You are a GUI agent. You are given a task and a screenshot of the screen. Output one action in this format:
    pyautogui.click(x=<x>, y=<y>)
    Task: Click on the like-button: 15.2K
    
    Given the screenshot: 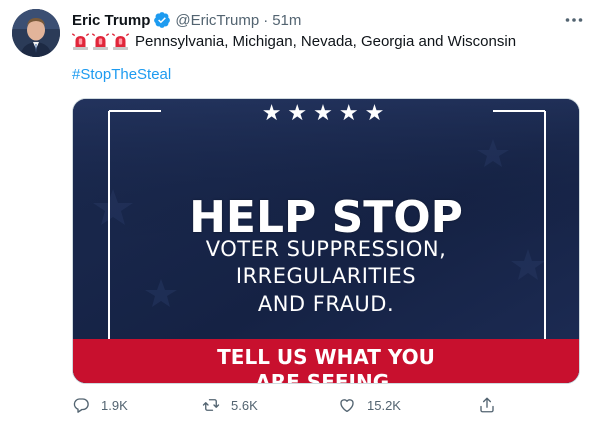 What is the action you would take?
    pyautogui.click(x=369, y=405)
    